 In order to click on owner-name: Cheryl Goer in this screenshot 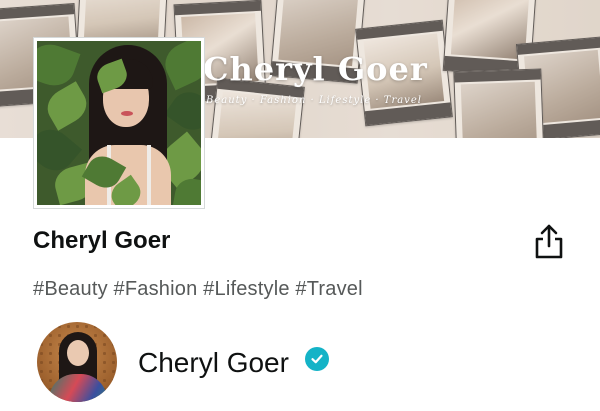, I will do `click(213, 363)`.